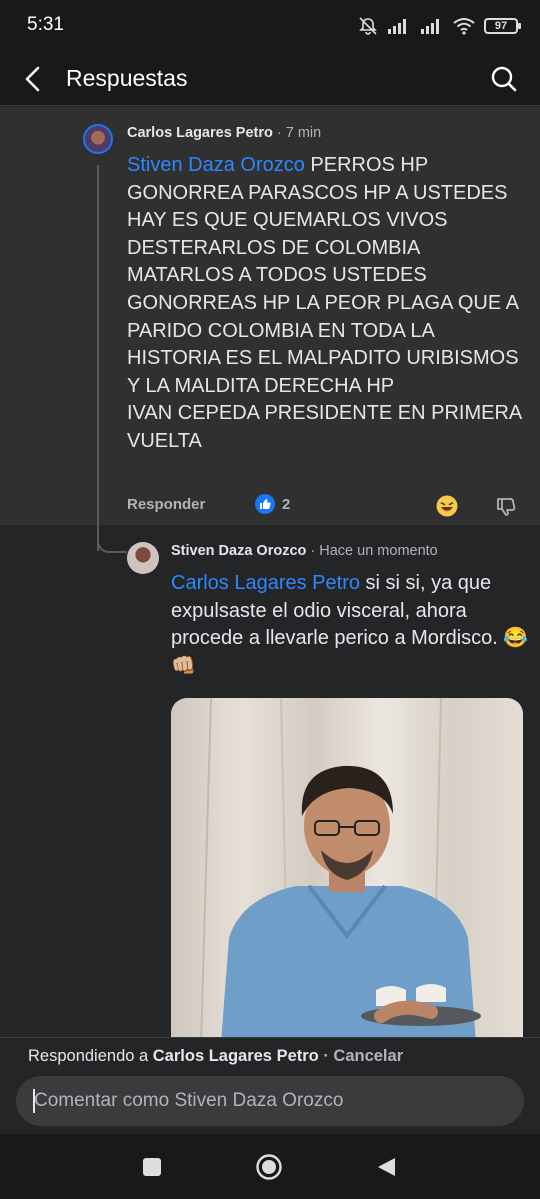 This screenshot has width=540, height=1199. Describe the element at coordinates (45, 24) in the screenshot. I see `status-time: 5:31` at that location.